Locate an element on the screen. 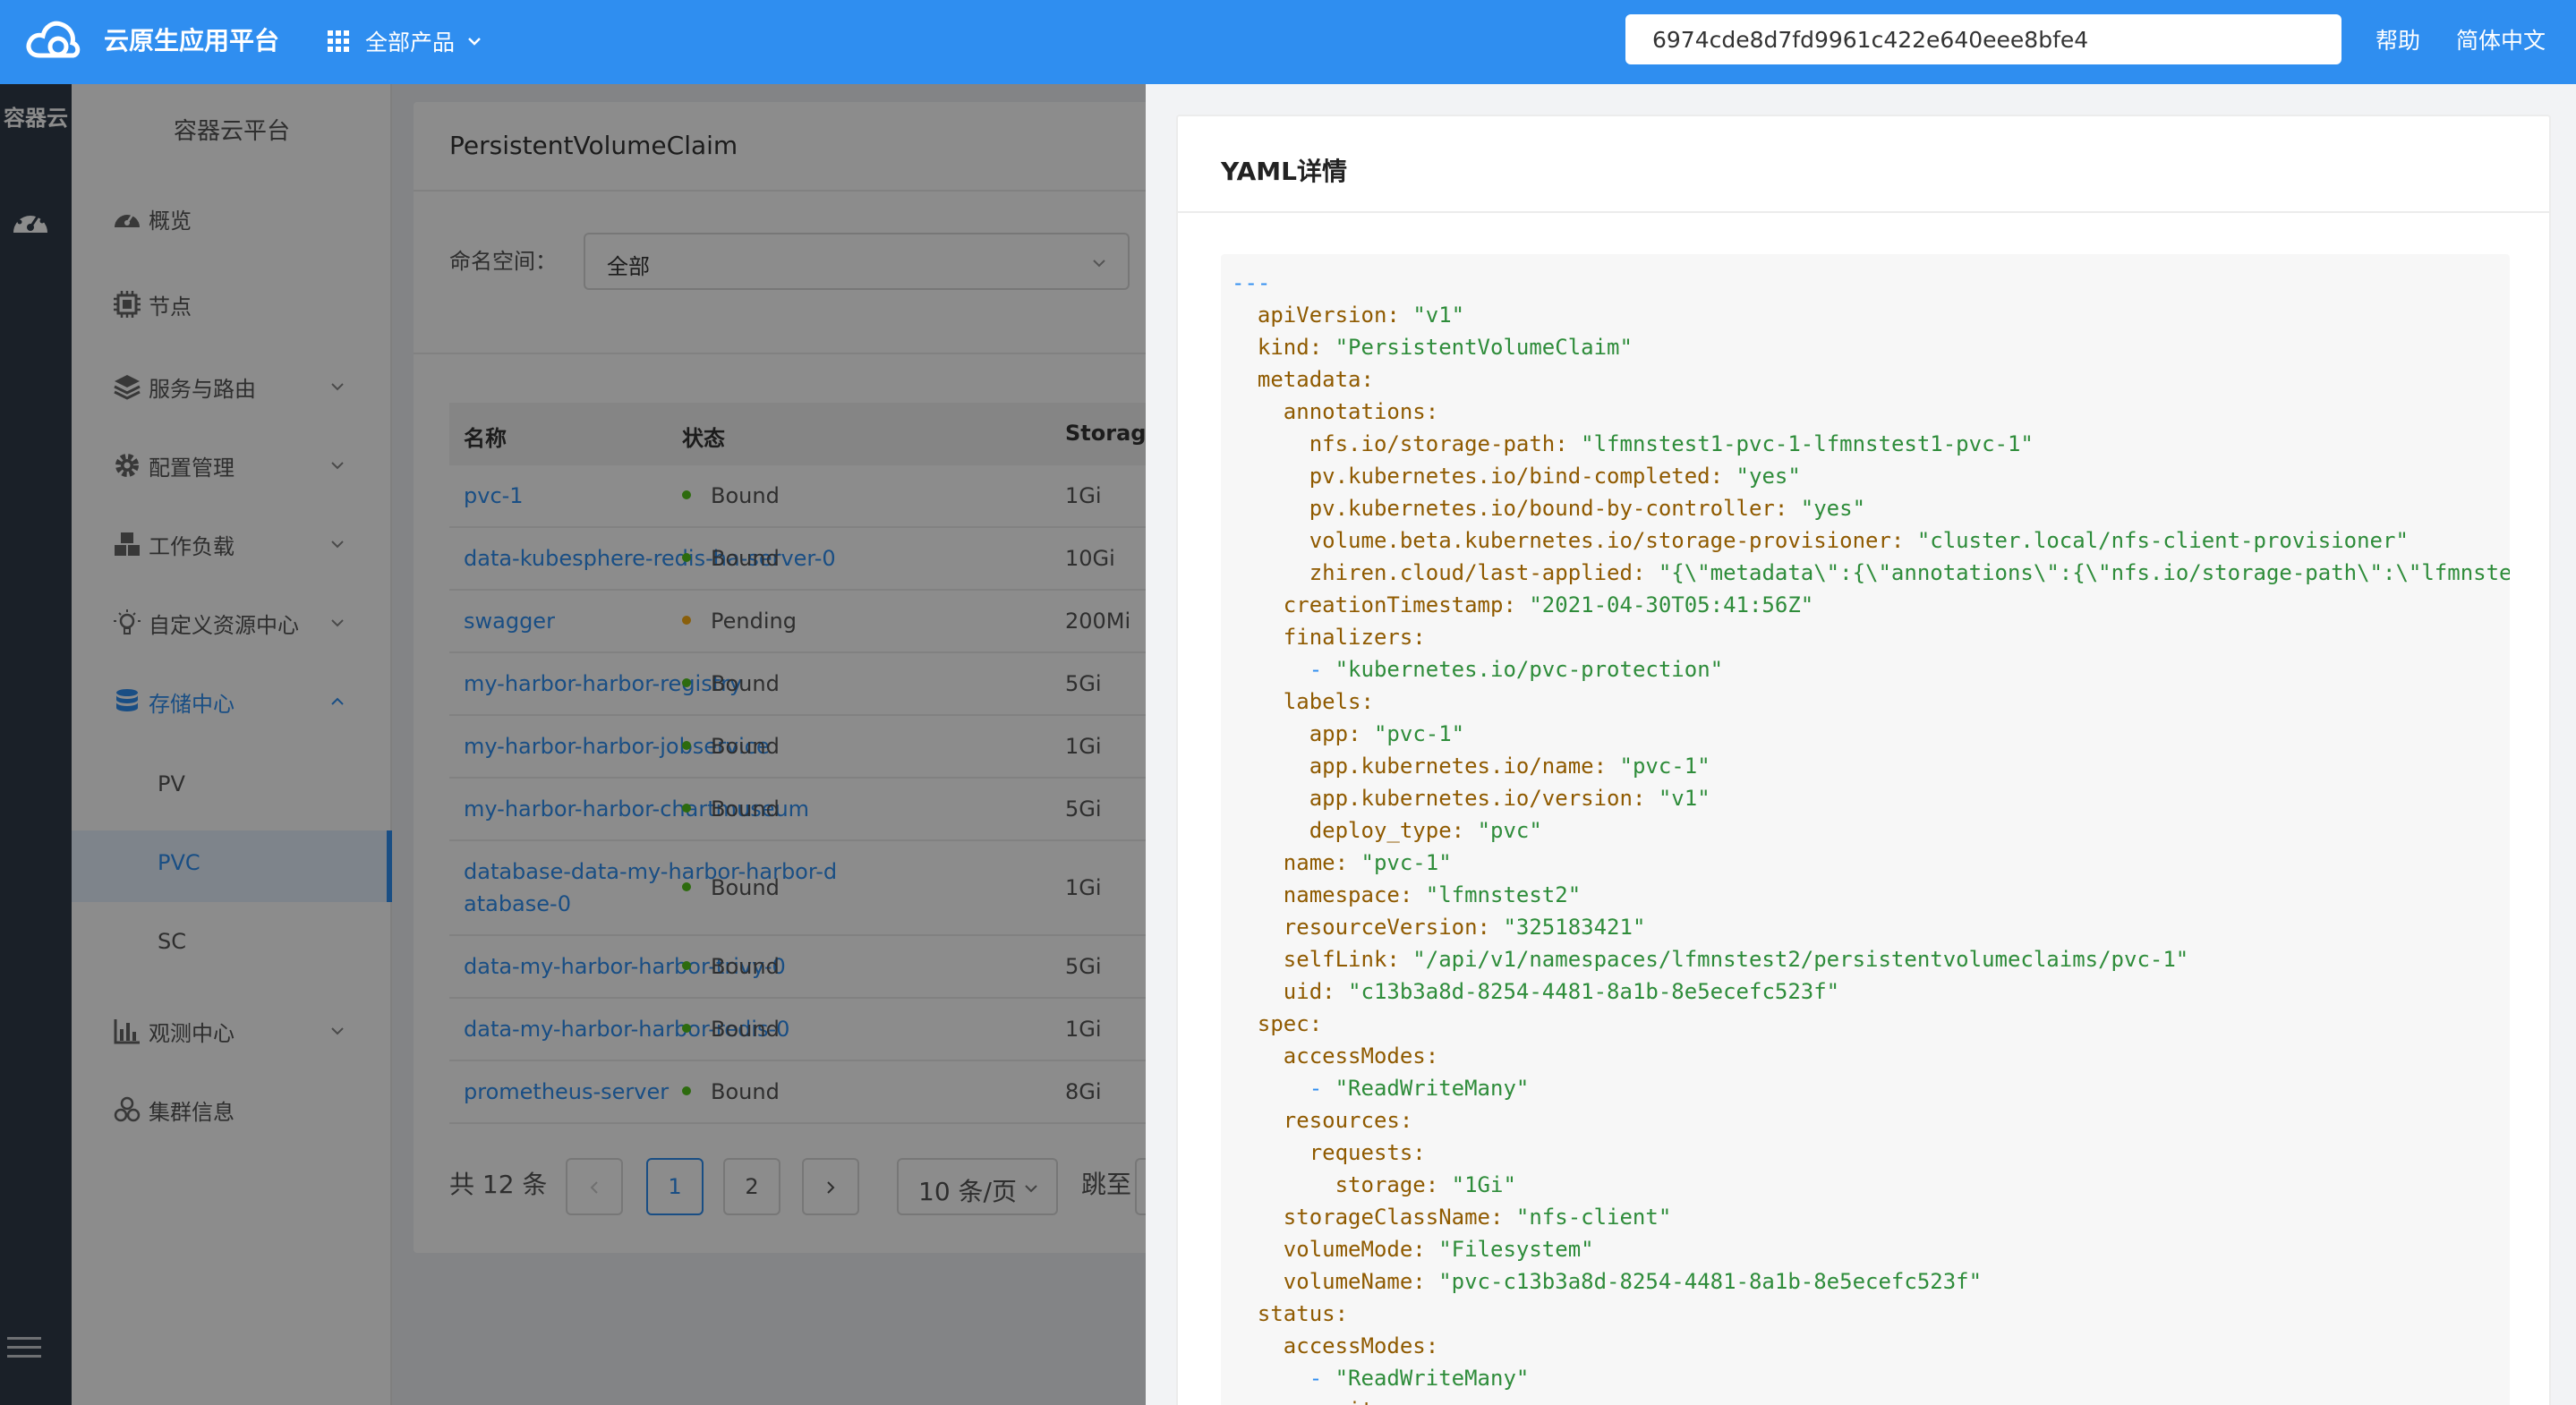  yaml-key: pv.kubernetes.io/bound-by-controller is located at coordinates (1542, 508).